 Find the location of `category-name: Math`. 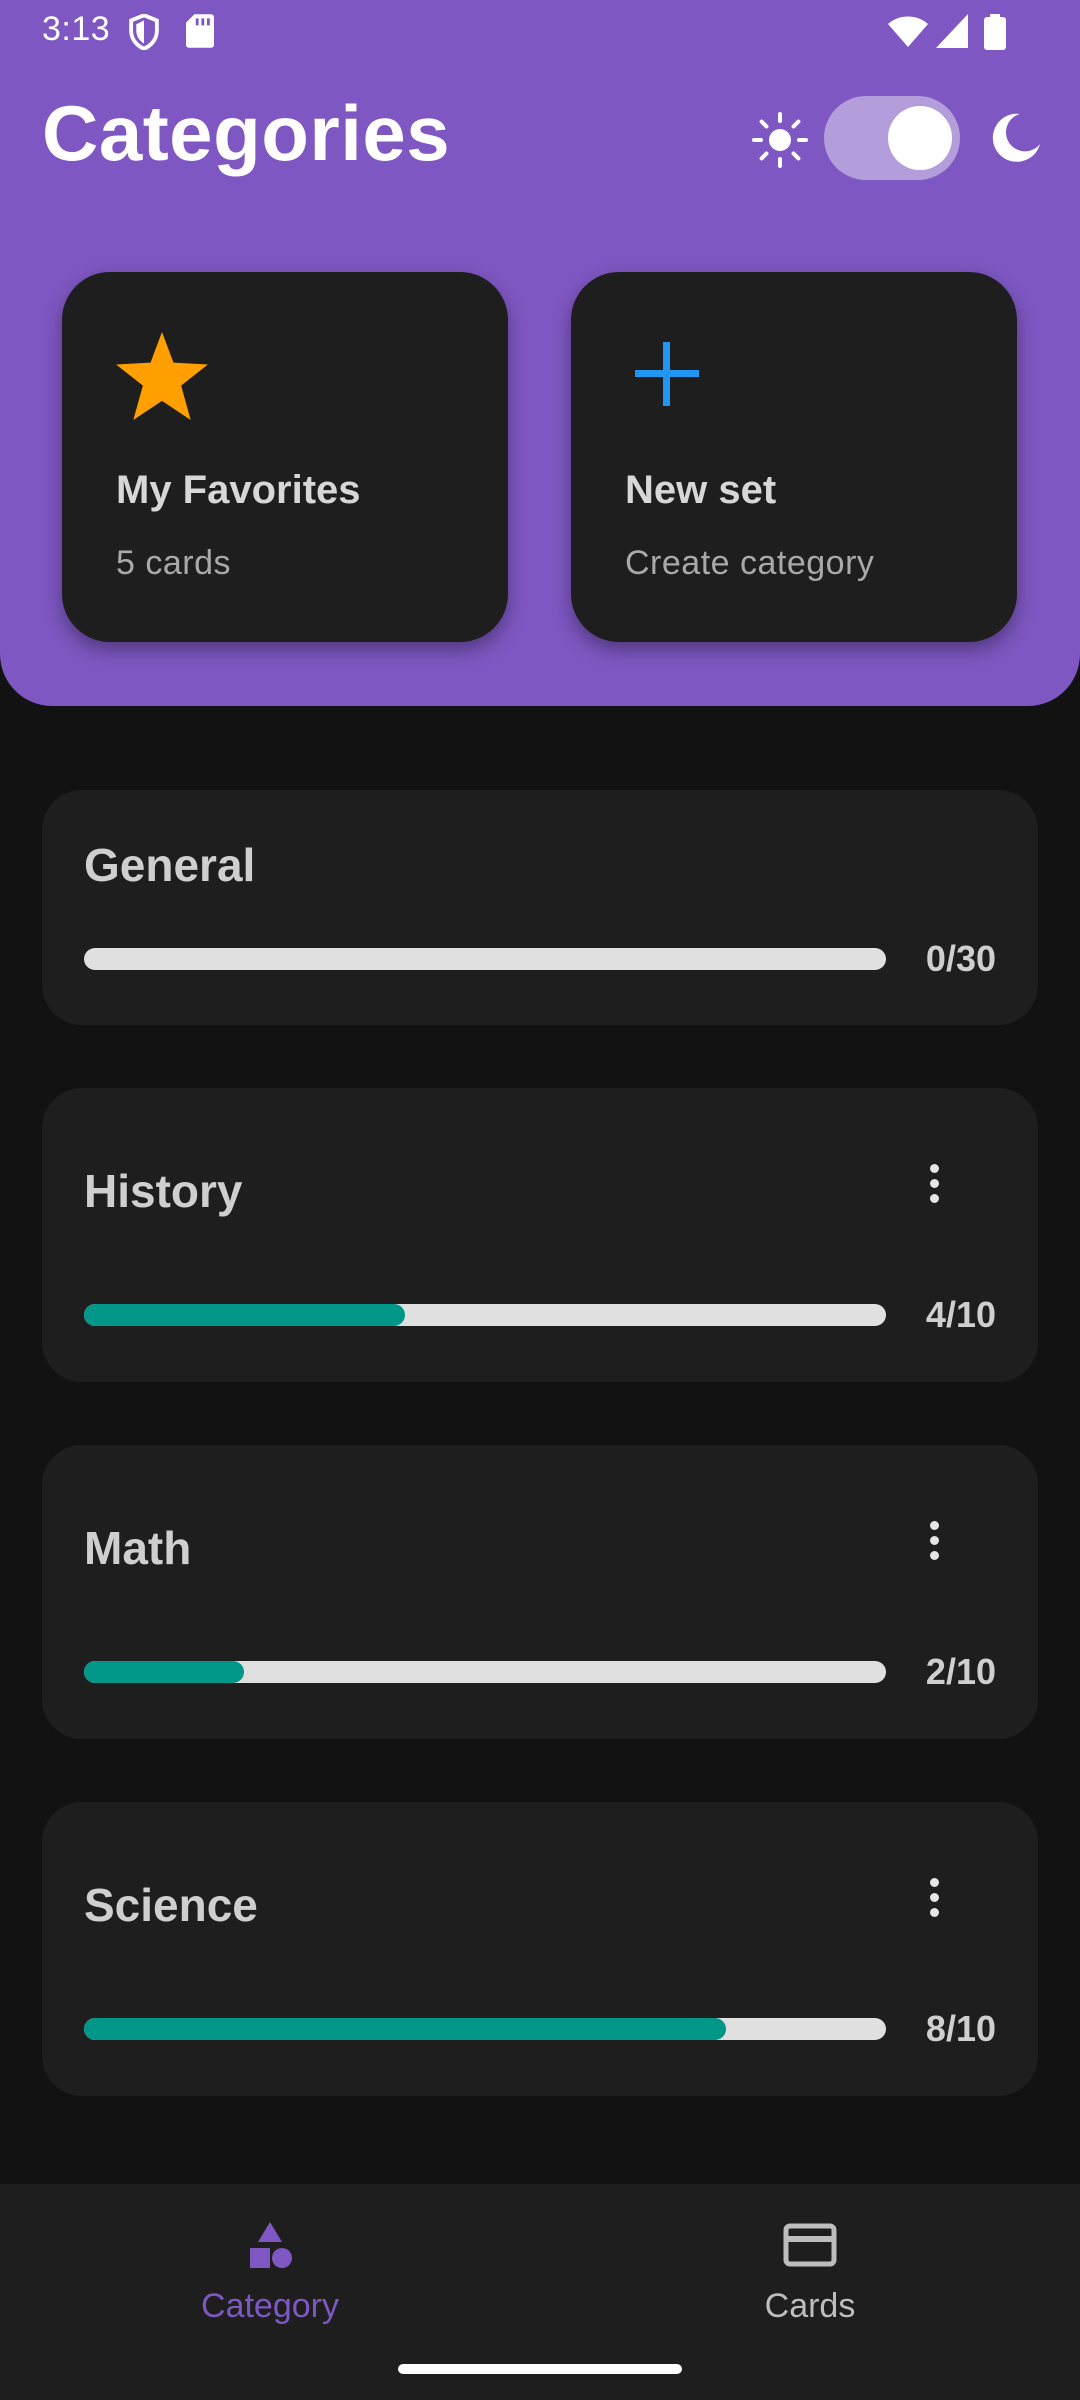

category-name: Math is located at coordinates (138, 1548).